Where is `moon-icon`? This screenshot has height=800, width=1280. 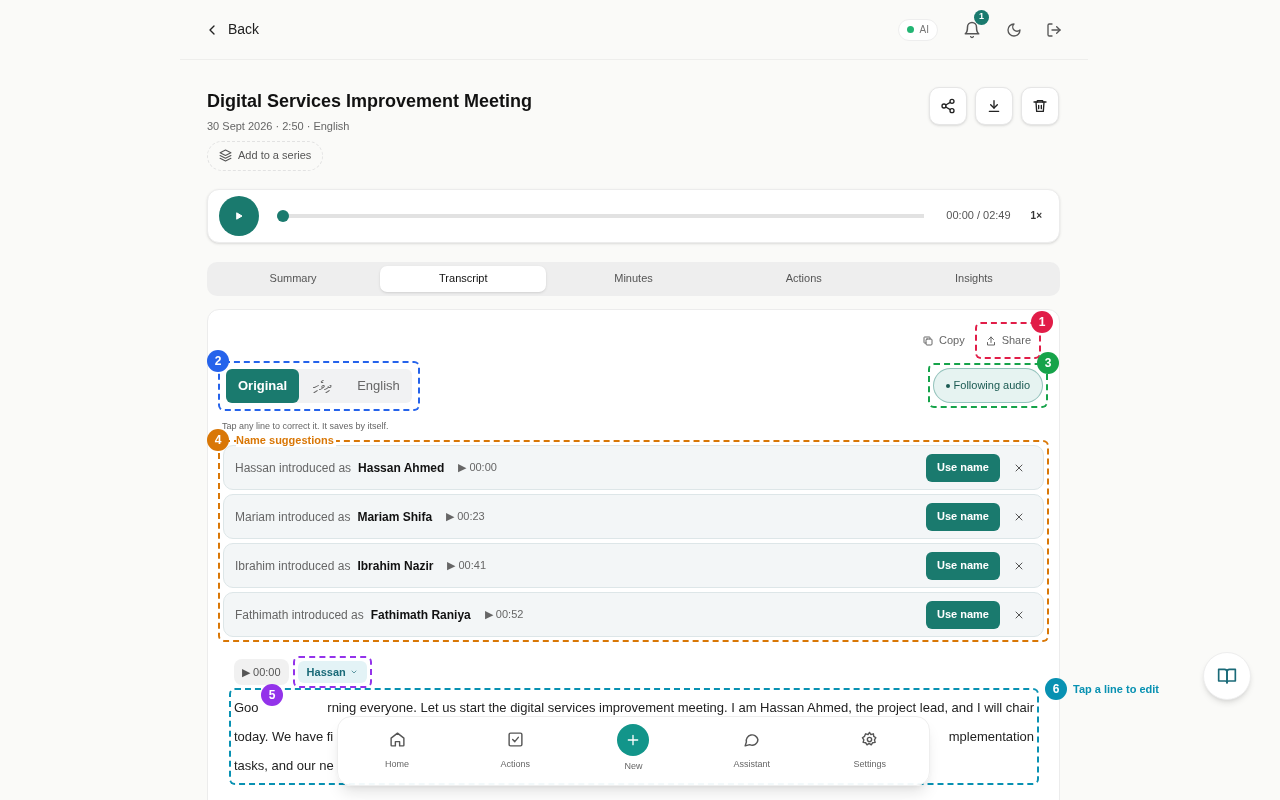
moon-icon is located at coordinates (1014, 29).